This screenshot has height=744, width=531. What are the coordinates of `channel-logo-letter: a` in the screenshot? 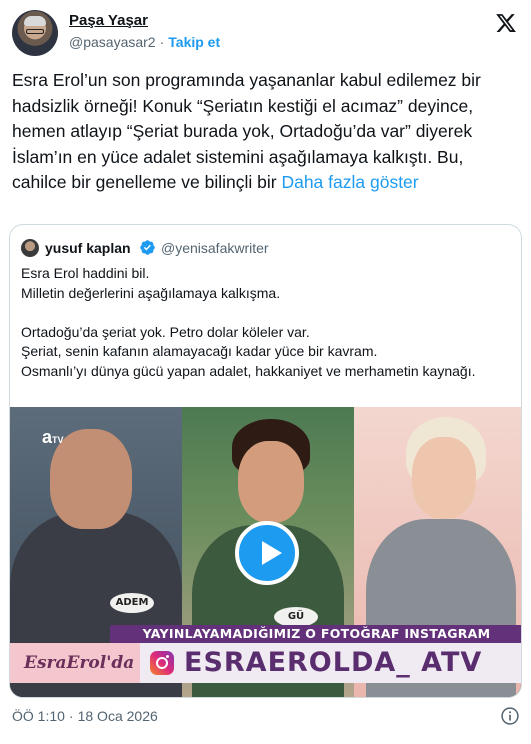 It's located at (47, 437).